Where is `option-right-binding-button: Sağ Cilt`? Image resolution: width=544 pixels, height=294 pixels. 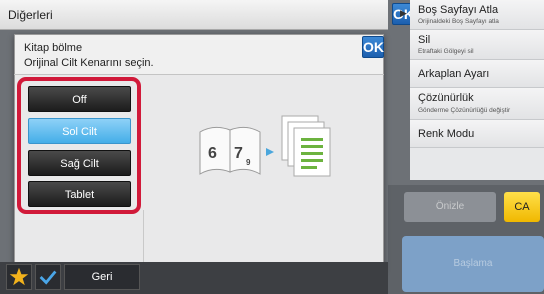
option-right-binding-button: Sağ Cilt is located at coordinates (79, 163).